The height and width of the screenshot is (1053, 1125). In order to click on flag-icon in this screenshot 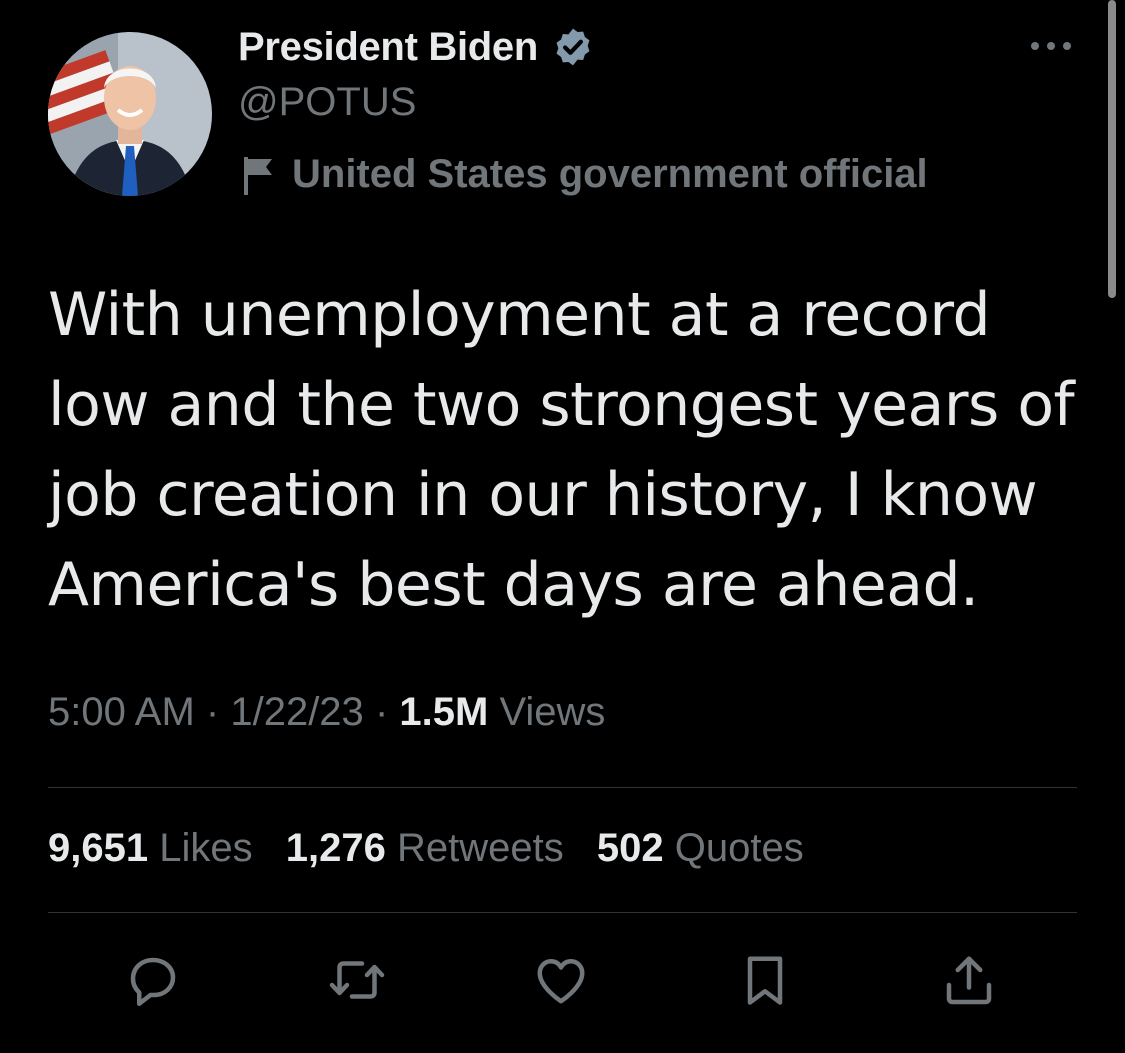, I will do `click(258, 175)`.